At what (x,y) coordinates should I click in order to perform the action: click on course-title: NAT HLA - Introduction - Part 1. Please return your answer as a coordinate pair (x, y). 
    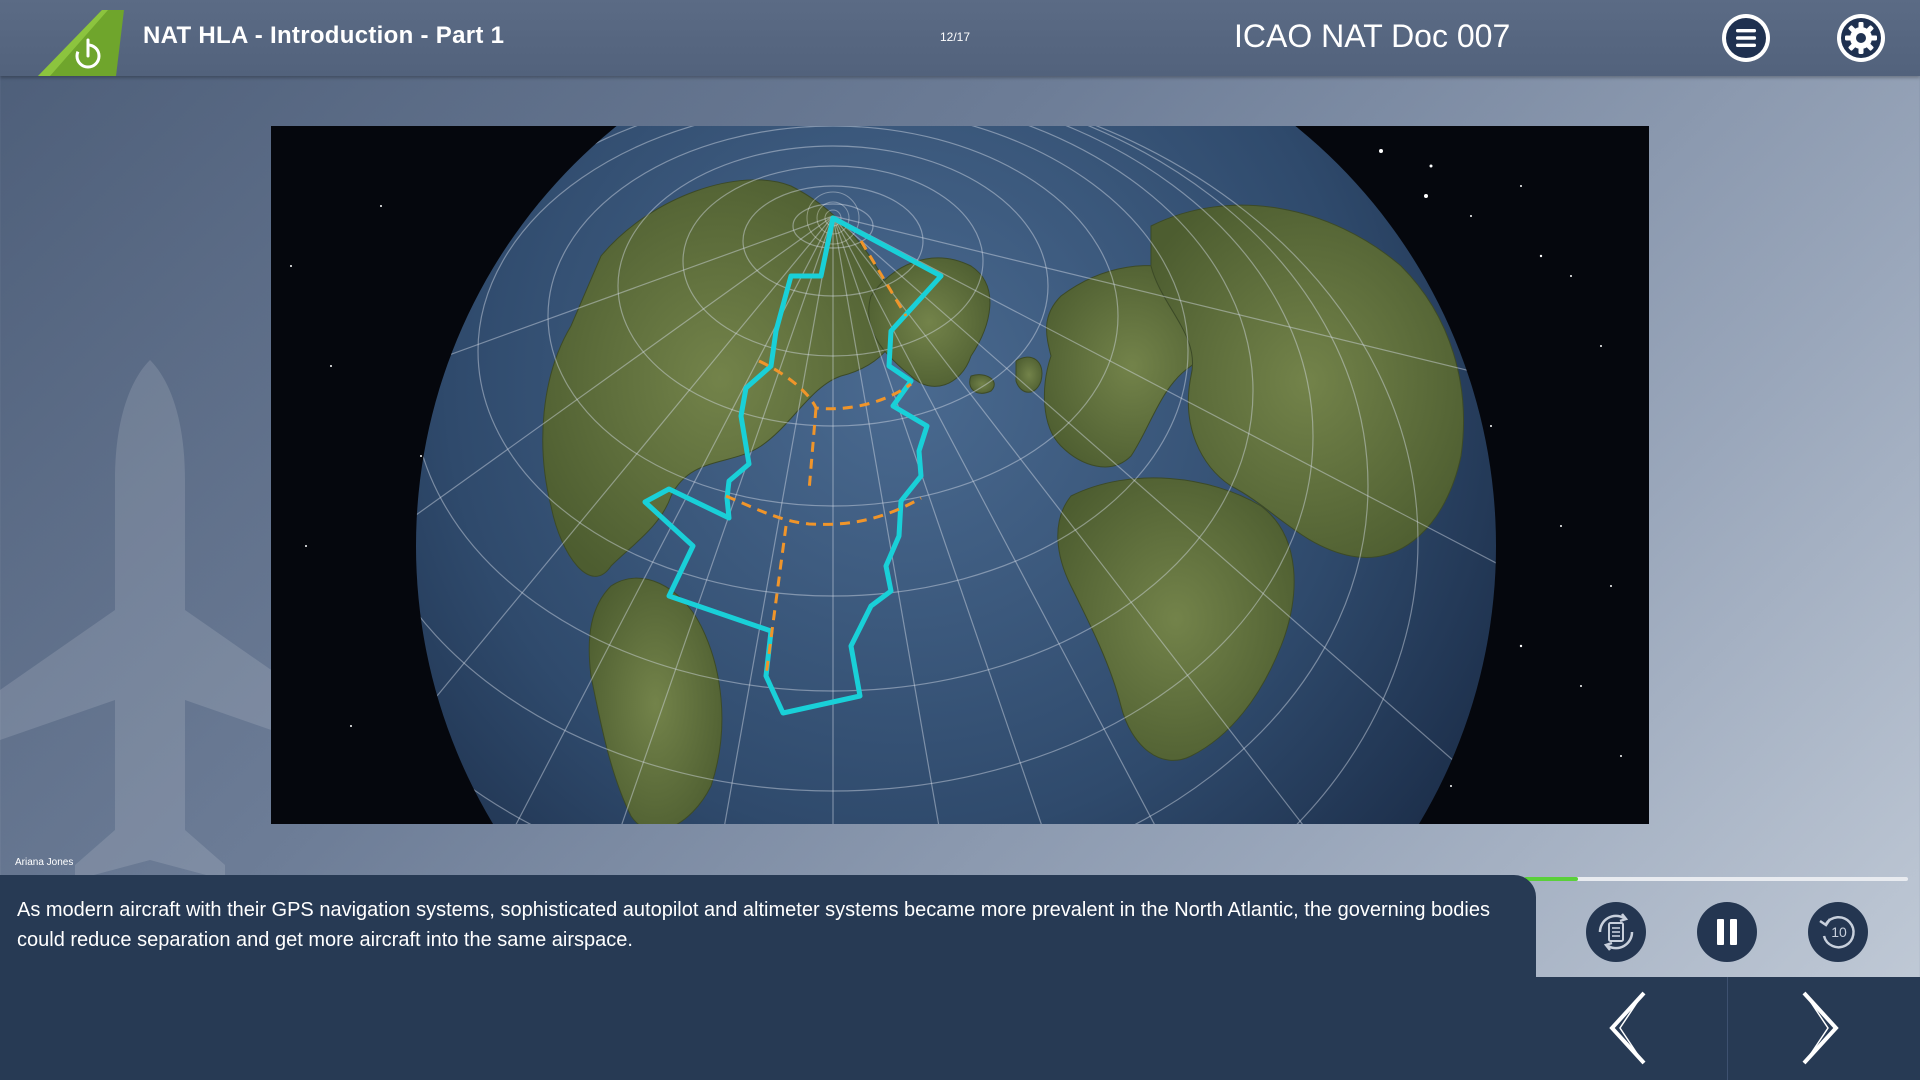
    Looking at the image, I should click on (324, 35).